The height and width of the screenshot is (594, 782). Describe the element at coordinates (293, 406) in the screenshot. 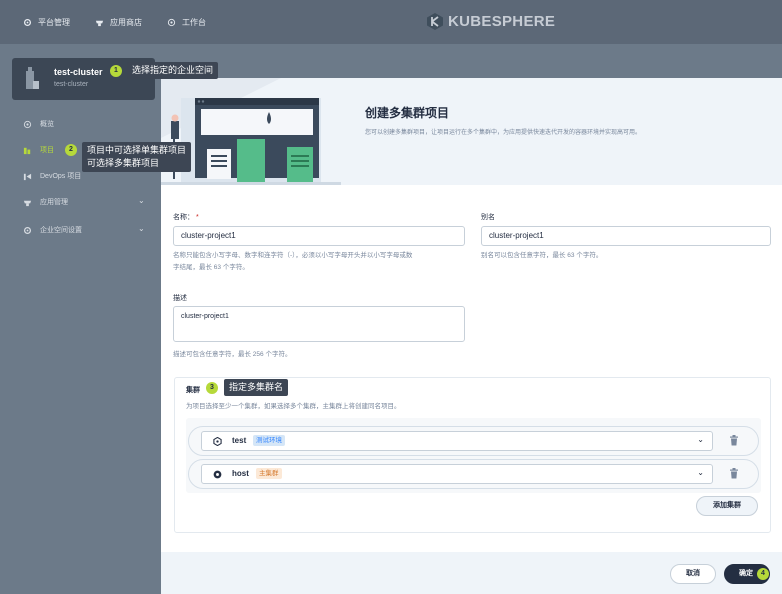

I see `cluster-section-description: 为项目选择至少一个集群，如果选择多个集群，主集群上将创建同名项目。` at that location.